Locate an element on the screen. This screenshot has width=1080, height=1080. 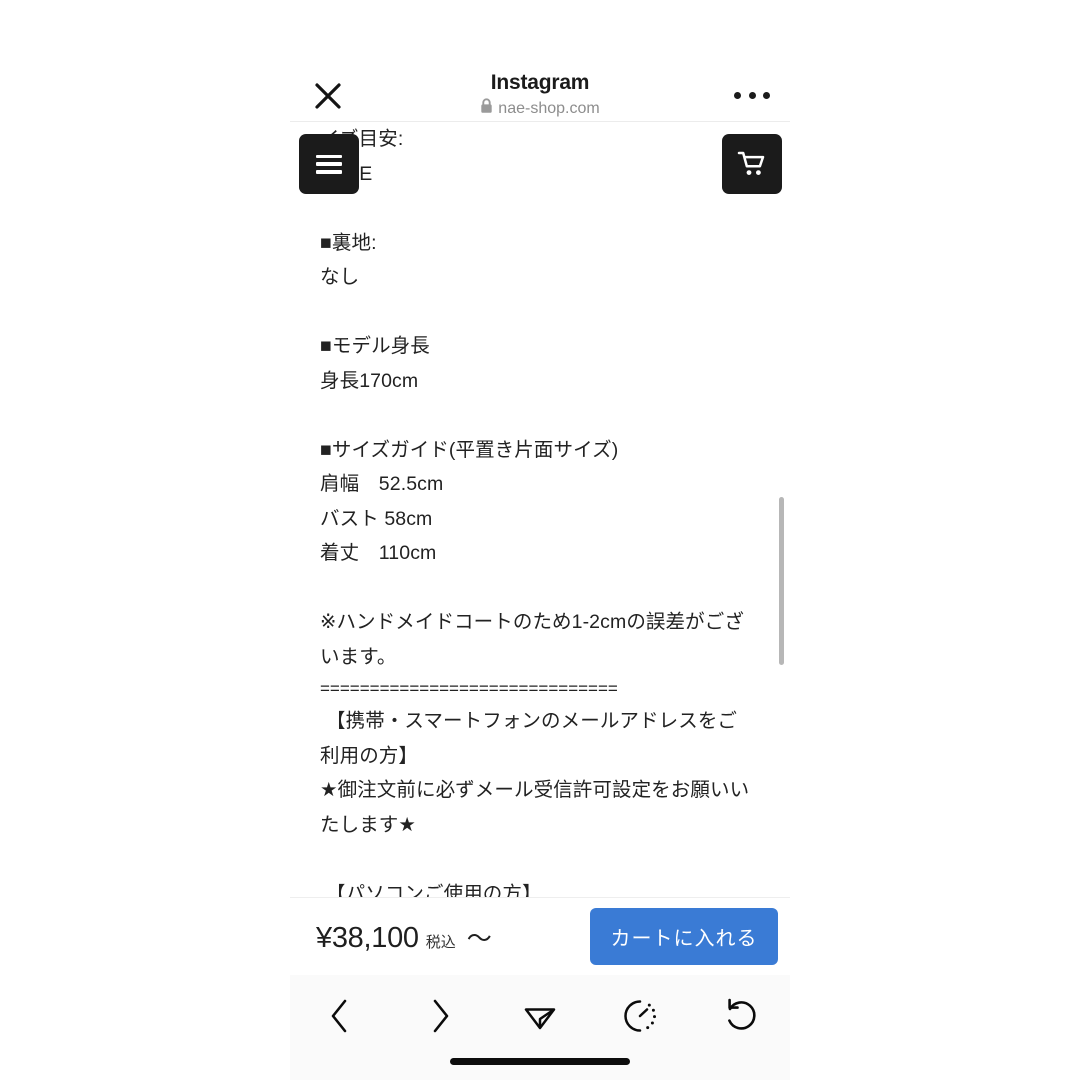
url-row: nae-shop.com is located at coordinates (540, 108).